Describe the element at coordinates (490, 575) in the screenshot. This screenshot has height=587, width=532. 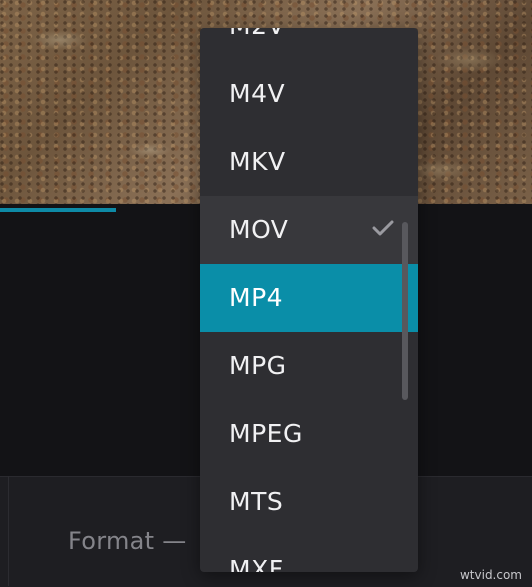
I see `watermark: wtvid.com` at that location.